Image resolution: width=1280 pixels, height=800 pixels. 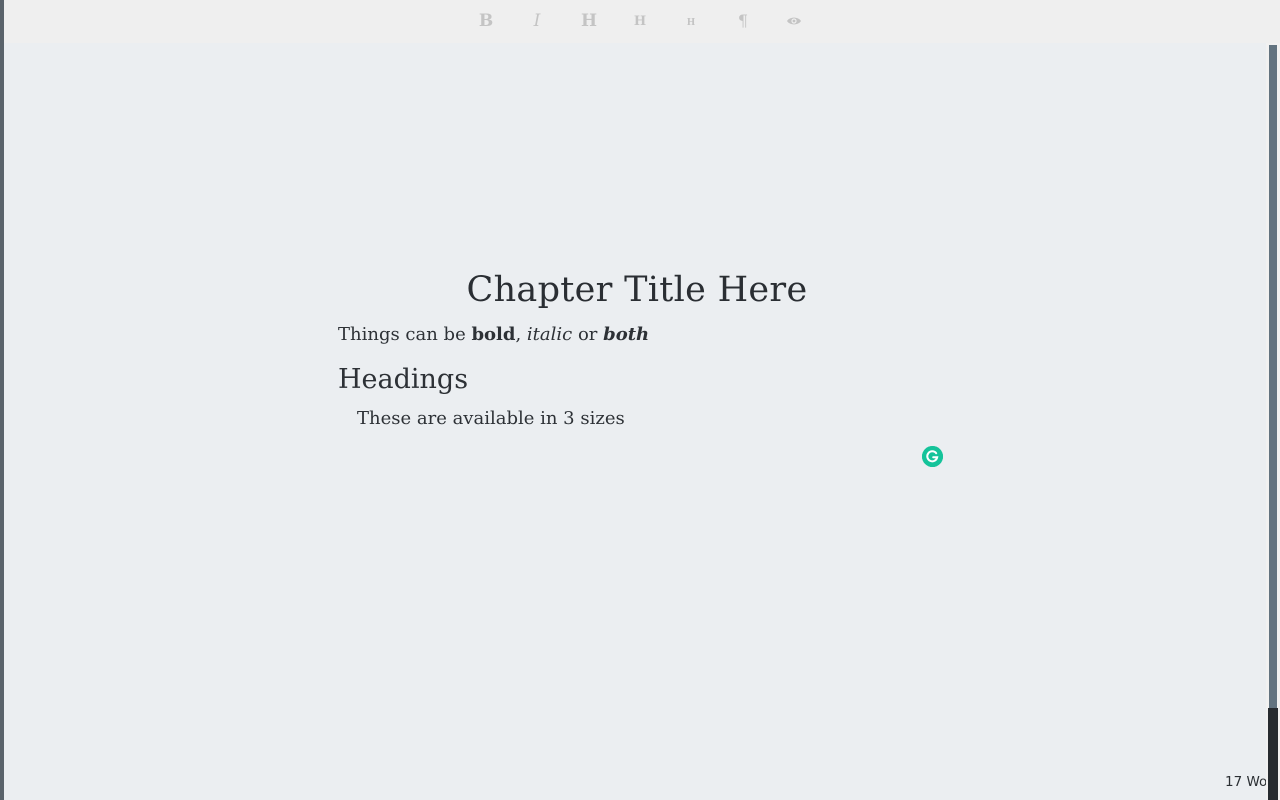 What do you see at coordinates (1273, 376) in the screenshot?
I see `scrollbar-thumb` at bounding box center [1273, 376].